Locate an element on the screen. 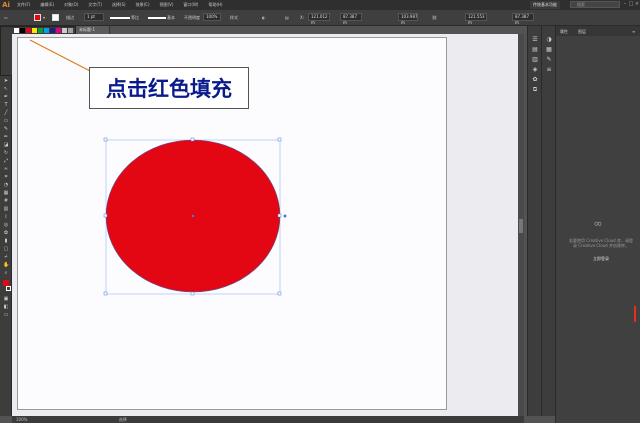 The width and height of the screenshot is (640, 423). handle-top is located at coordinates (192, 139).